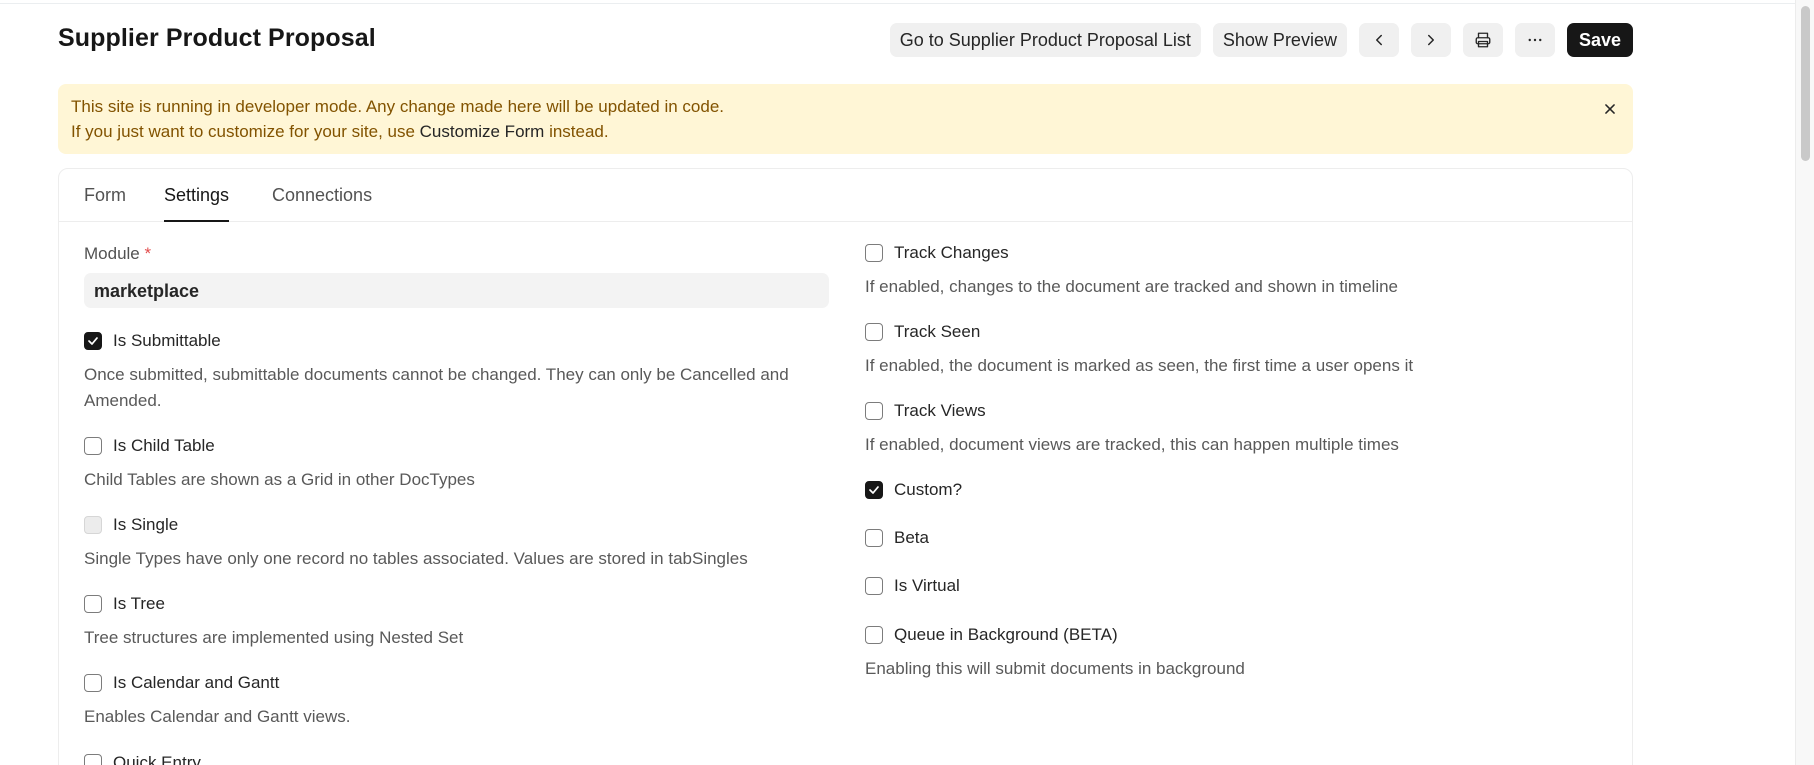 The height and width of the screenshot is (765, 1814). I want to click on is-child-table-checkbox: Is Child Table, so click(149, 446).